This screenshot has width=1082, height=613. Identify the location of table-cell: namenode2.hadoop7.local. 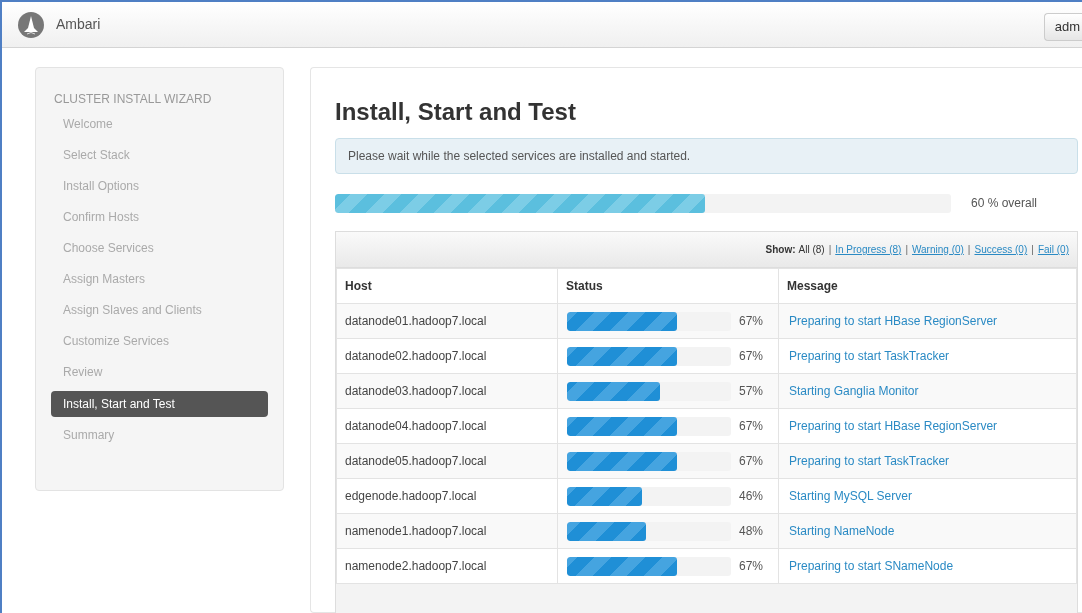
(447, 566).